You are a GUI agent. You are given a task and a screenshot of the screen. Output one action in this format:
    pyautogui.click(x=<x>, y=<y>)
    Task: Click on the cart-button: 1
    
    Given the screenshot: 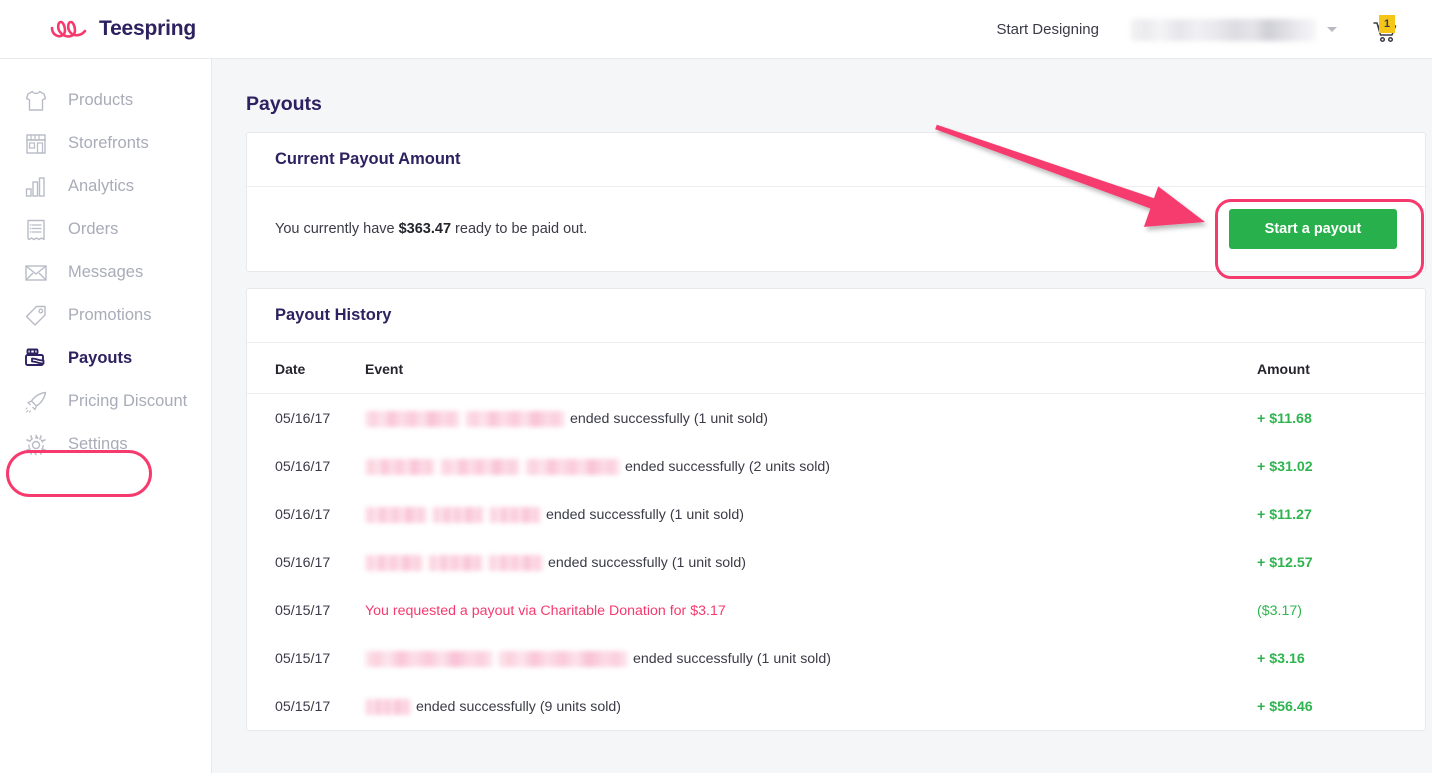 What is the action you would take?
    pyautogui.click(x=1386, y=30)
    